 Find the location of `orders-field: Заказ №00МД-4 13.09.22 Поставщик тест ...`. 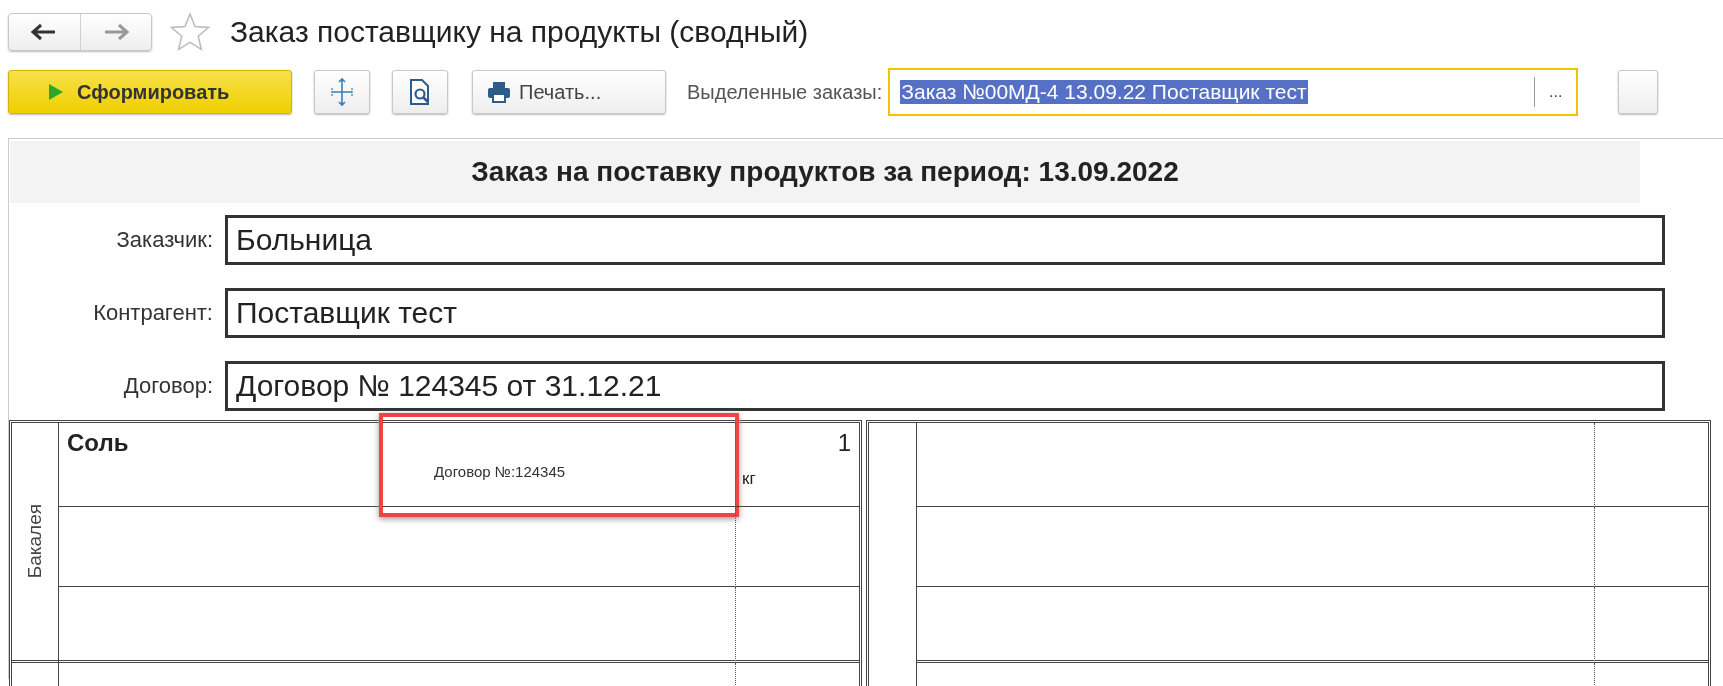

orders-field: Заказ №00МД-4 13.09.22 Поставщик тест ... is located at coordinates (1233, 92).